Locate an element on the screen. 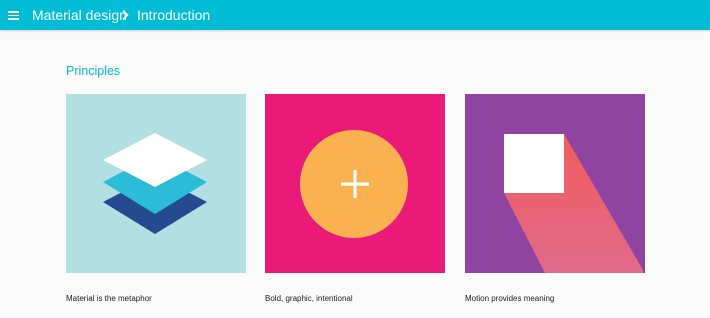 This screenshot has width=710, height=318. card-material-metaphor is located at coordinates (156, 183).